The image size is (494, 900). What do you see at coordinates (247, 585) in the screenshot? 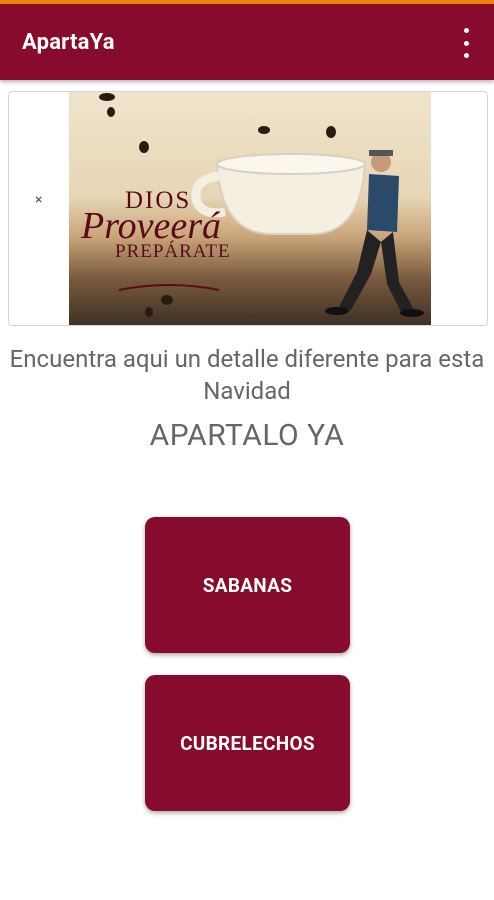
I see `sabanas-button: SABANAS` at bounding box center [247, 585].